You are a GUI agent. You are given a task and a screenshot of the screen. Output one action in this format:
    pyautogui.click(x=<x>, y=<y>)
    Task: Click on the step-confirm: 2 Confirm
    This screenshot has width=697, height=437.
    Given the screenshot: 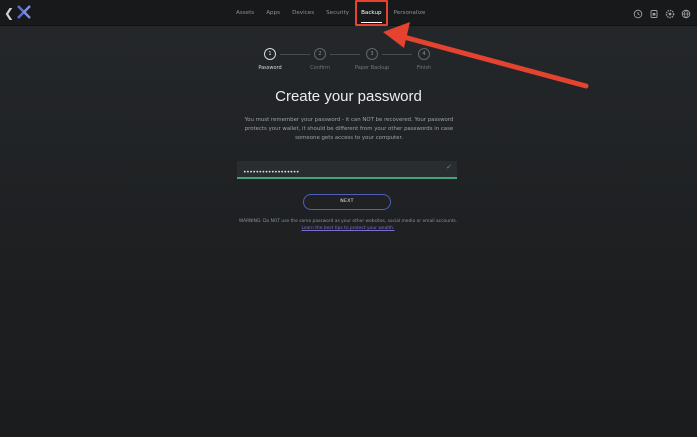 What is the action you would take?
    pyautogui.click(x=320, y=59)
    